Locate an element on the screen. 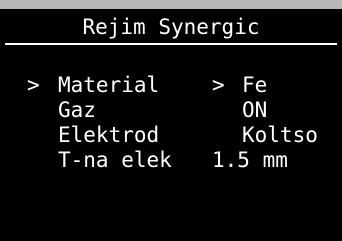 The height and width of the screenshot is (241, 342). screen-title: Rejim Synergic is located at coordinates (171, 27).